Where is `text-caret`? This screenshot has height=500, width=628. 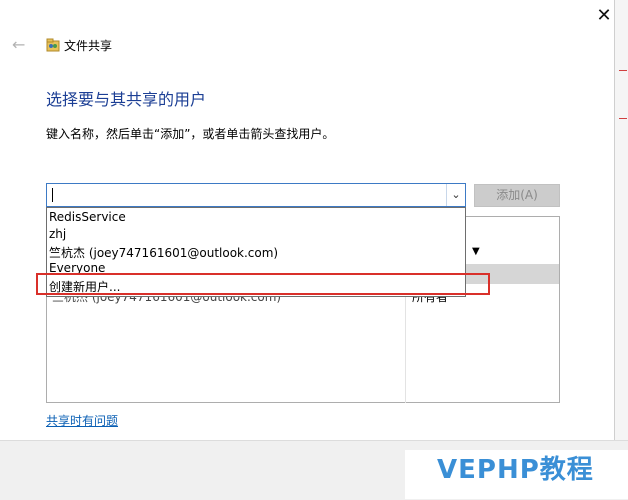 text-caret is located at coordinates (52, 195).